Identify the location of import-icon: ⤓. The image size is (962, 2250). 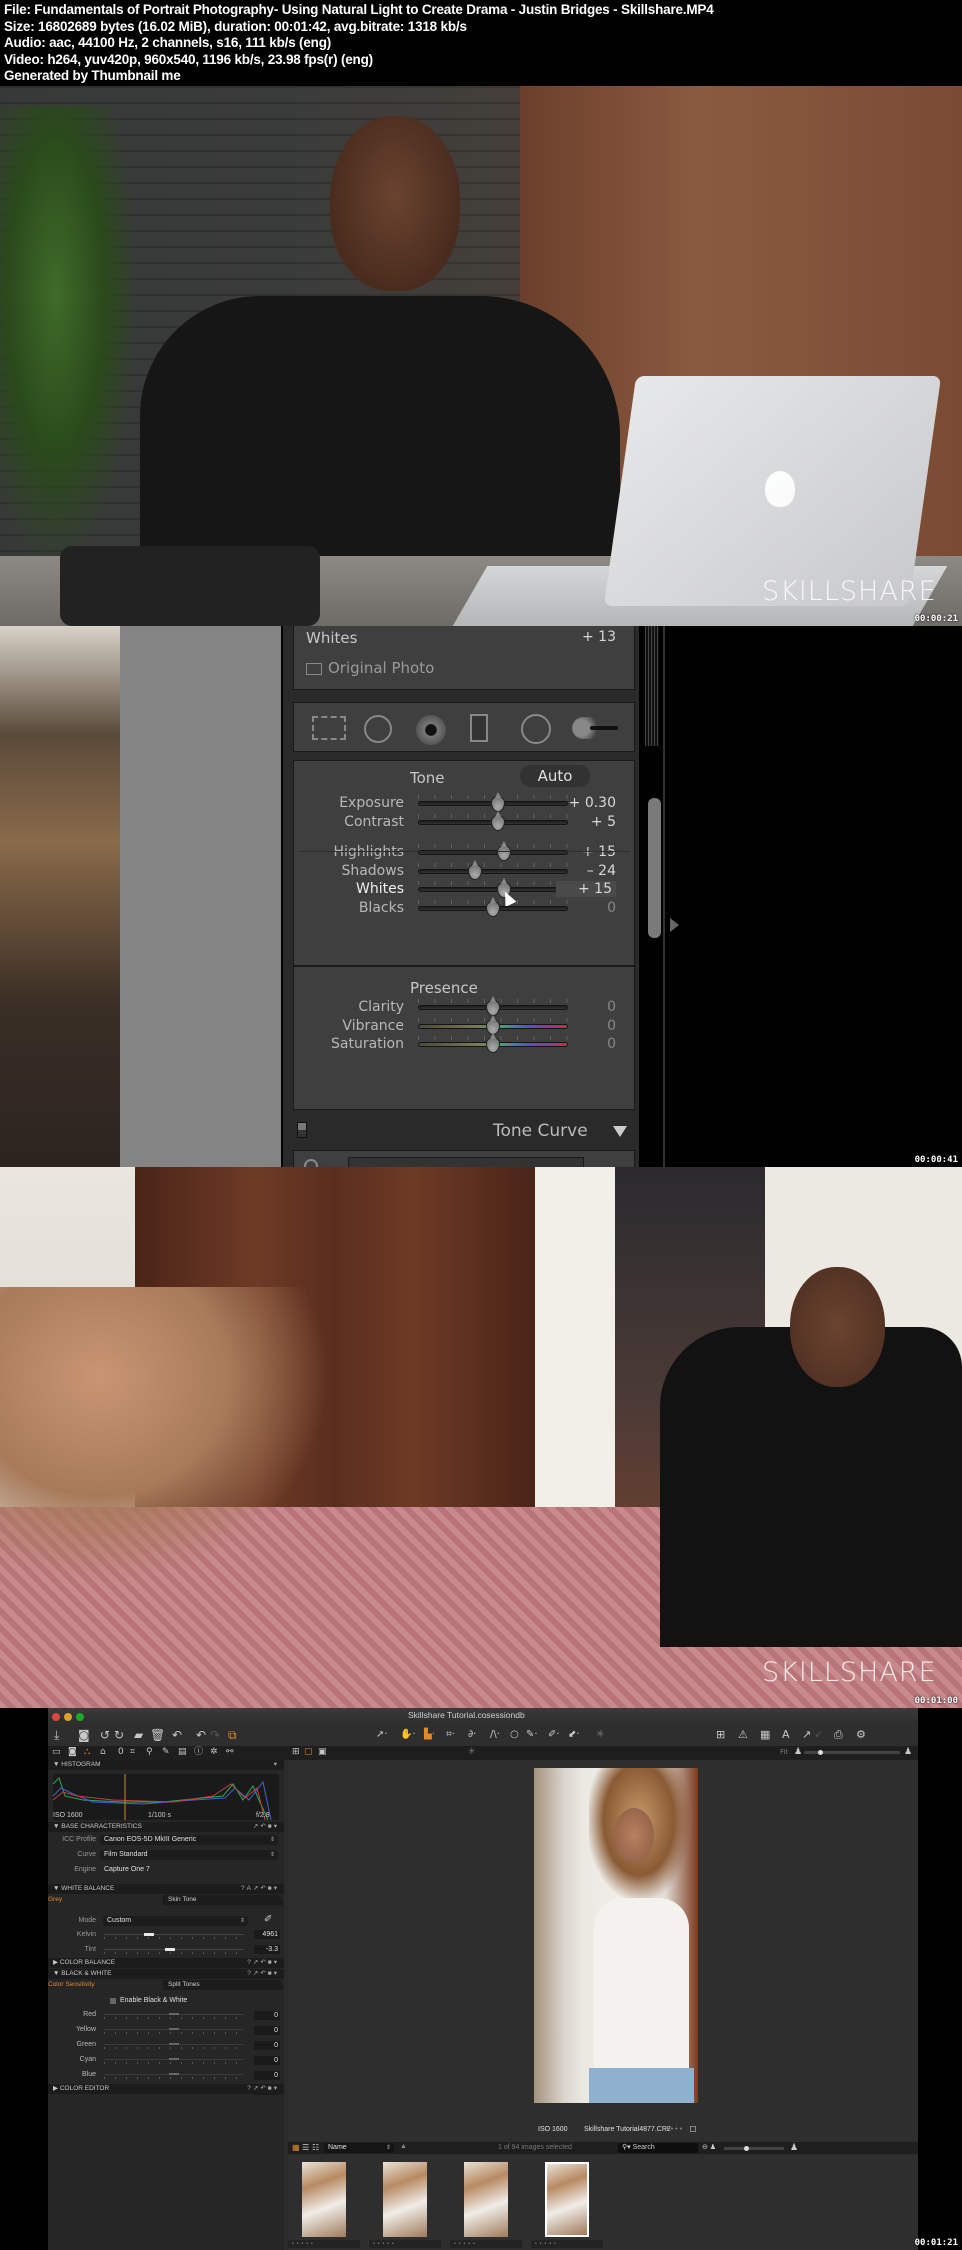
(56, 1735).